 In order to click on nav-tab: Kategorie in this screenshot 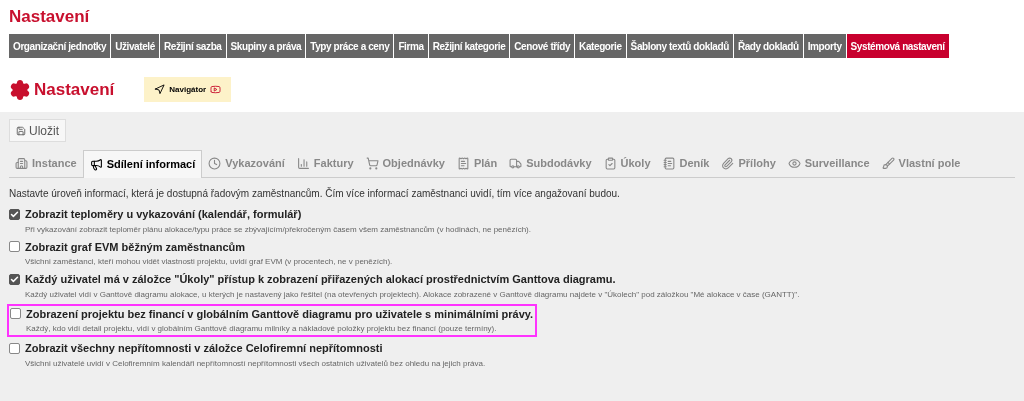, I will do `click(600, 46)`.